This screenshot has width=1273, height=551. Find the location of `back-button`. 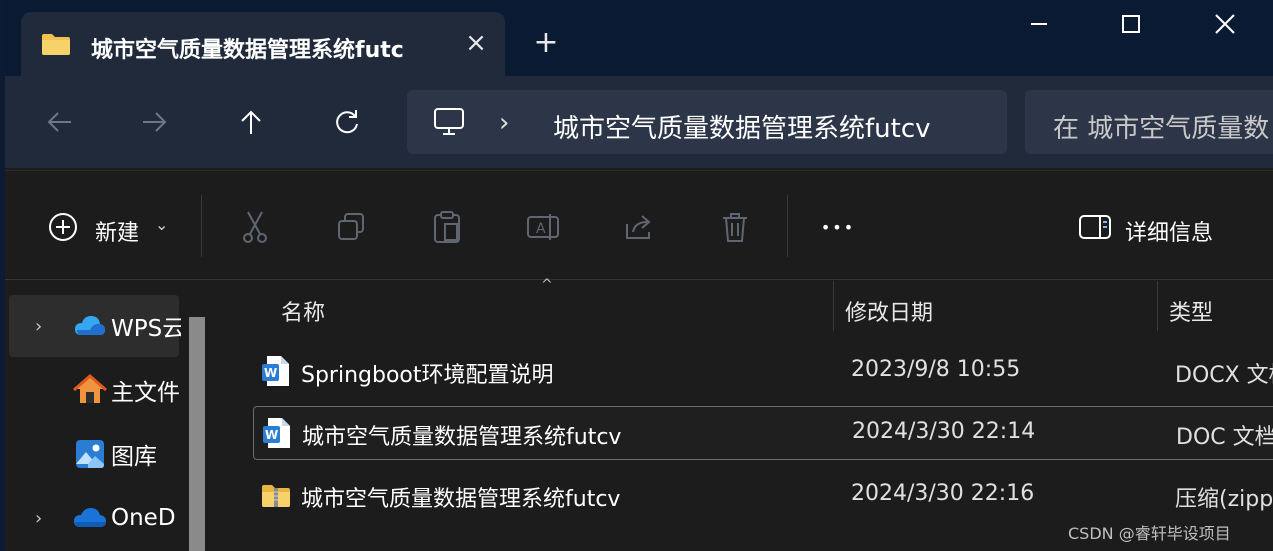

back-button is located at coordinates (59, 122).